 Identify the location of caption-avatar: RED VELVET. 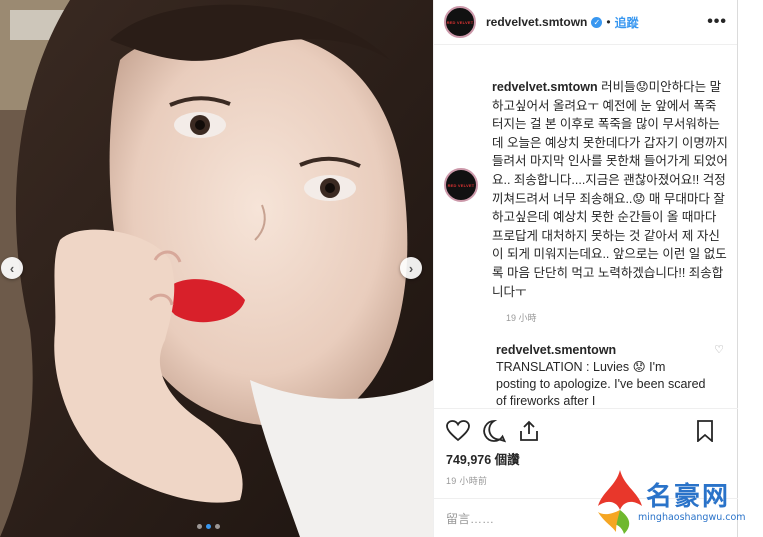
(461, 185).